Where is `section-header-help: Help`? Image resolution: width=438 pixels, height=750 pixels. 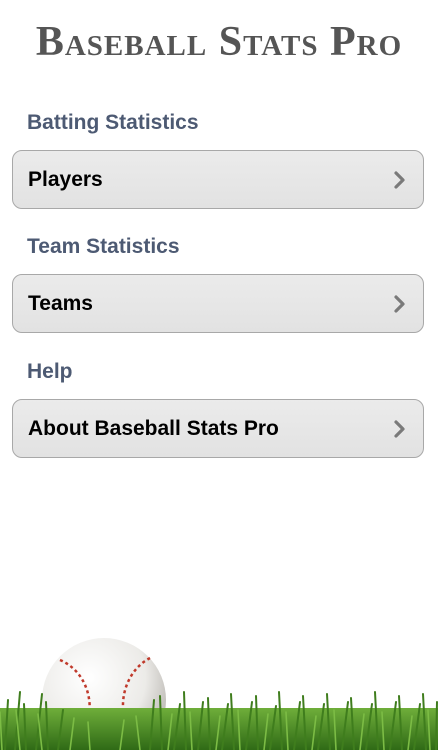
section-header-help: Help is located at coordinates (50, 371).